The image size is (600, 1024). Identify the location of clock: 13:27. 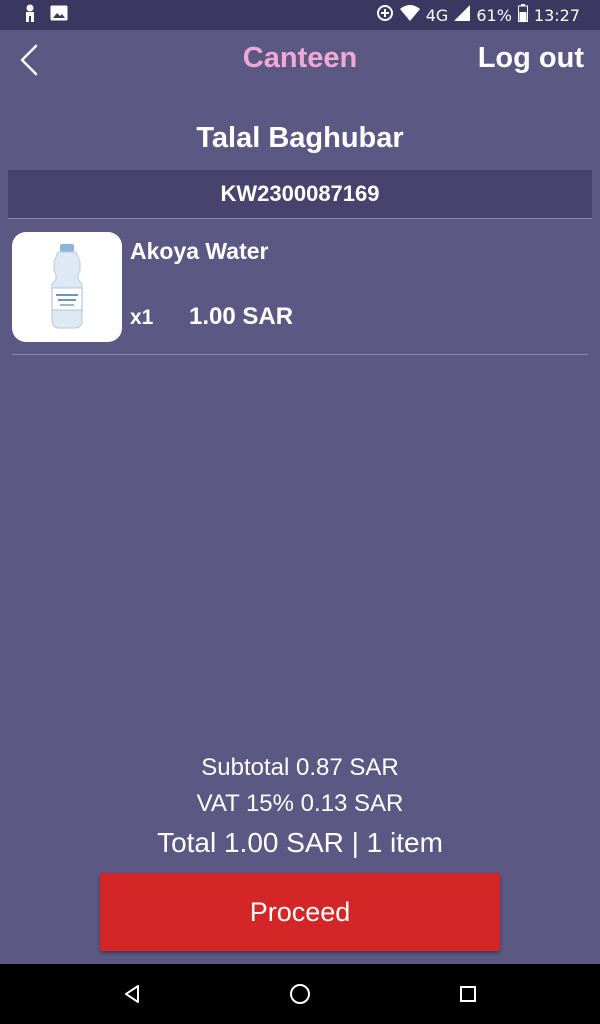
(556, 15).